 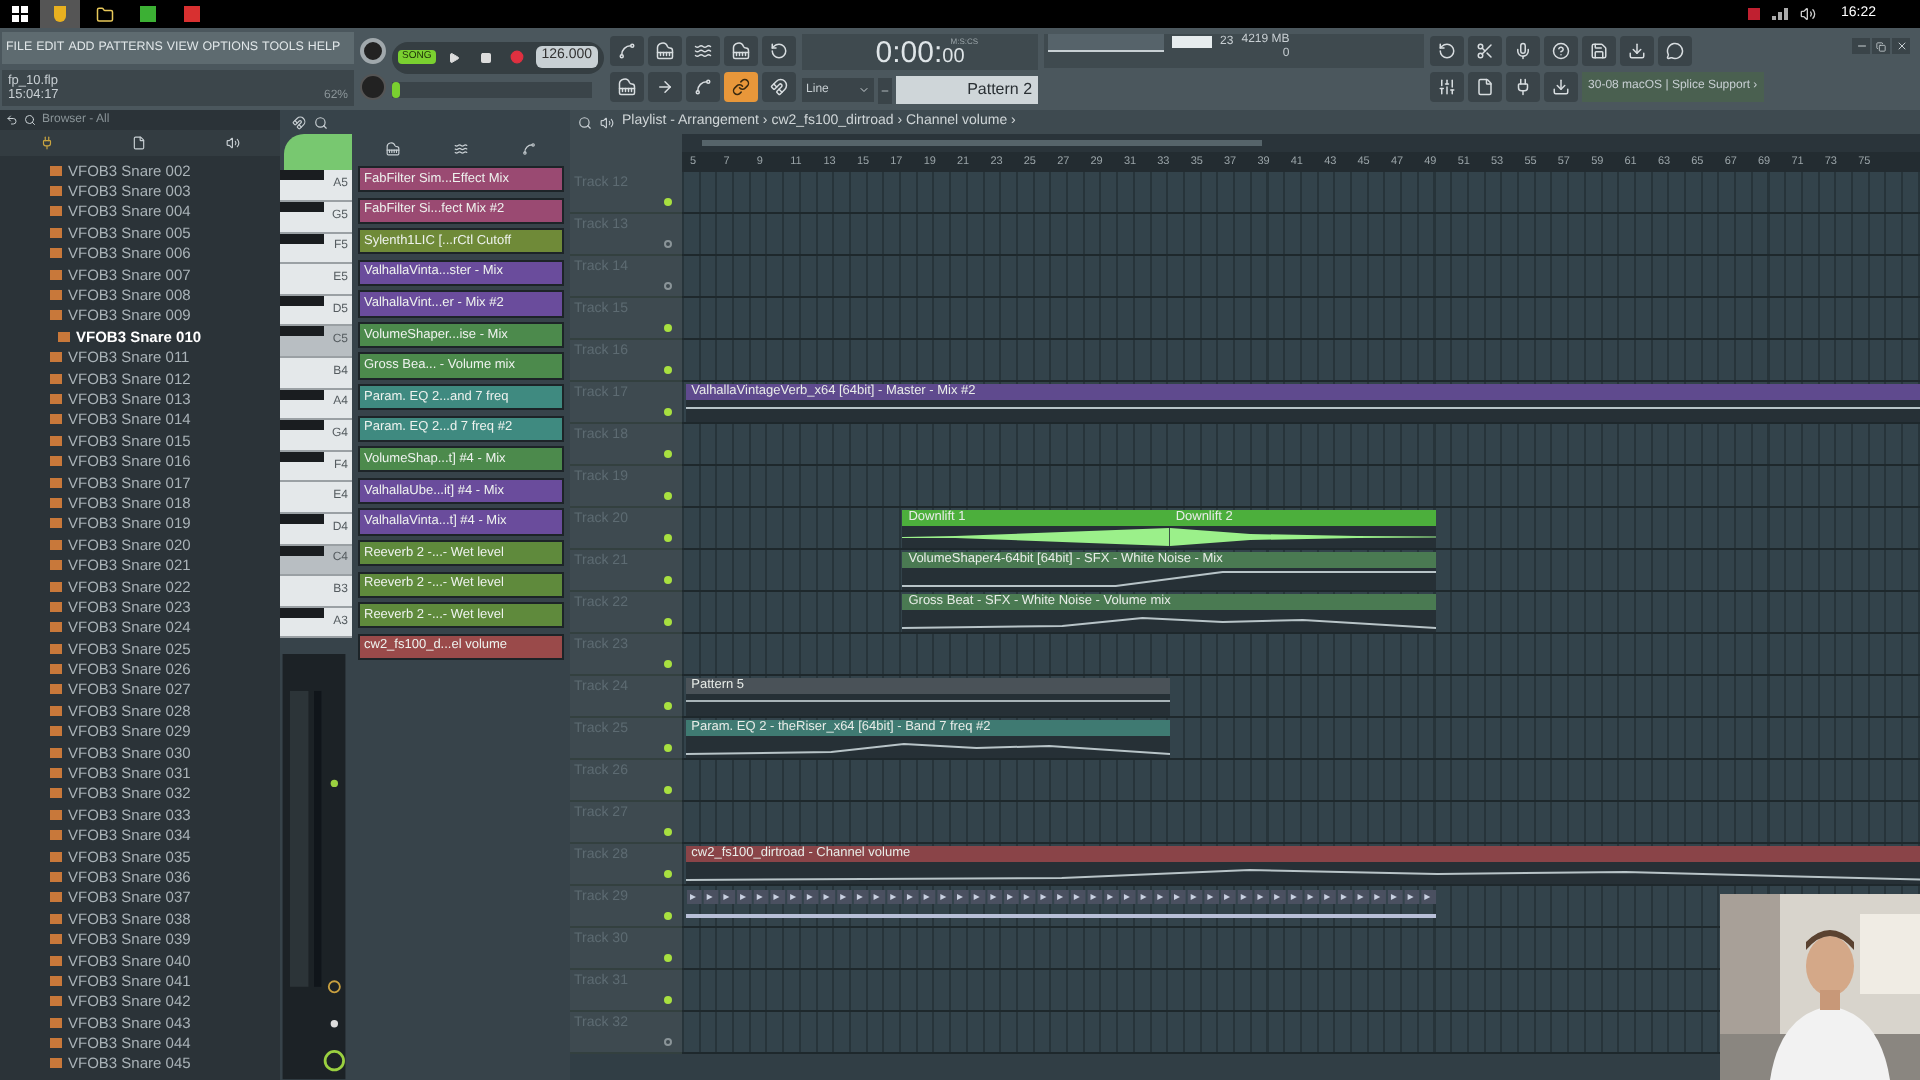 What do you see at coordinates (1106, 43) in the screenshot?
I see `cpu-graph` at bounding box center [1106, 43].